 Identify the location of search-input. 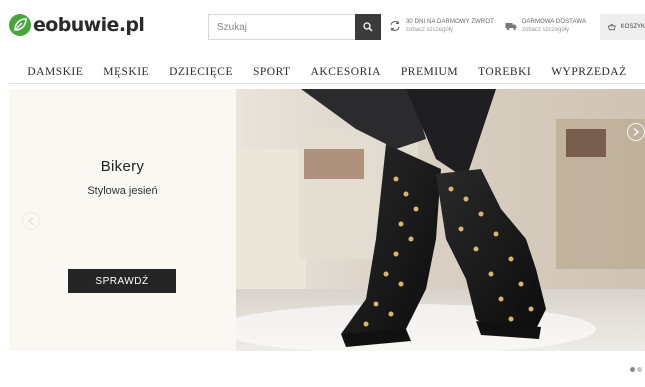
(281, 27).